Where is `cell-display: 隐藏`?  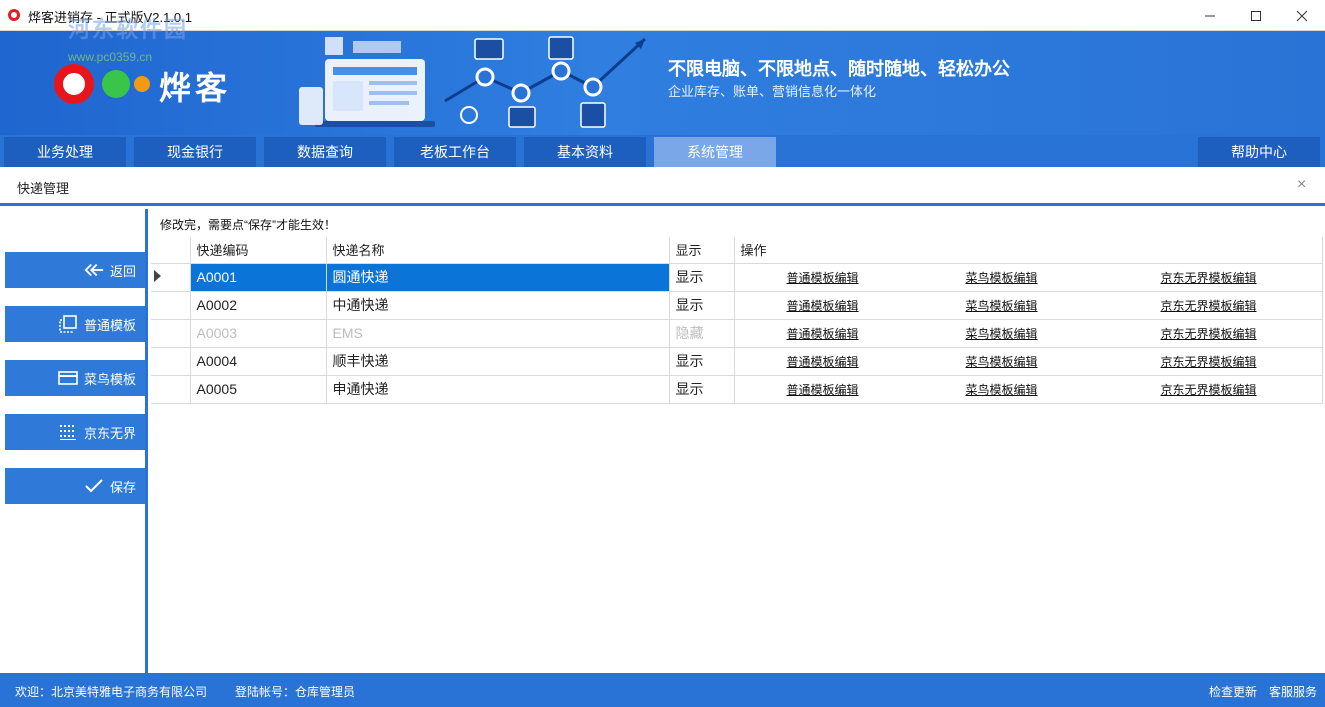 cell-display: 隐藏 is located at coordinates (702, 333).